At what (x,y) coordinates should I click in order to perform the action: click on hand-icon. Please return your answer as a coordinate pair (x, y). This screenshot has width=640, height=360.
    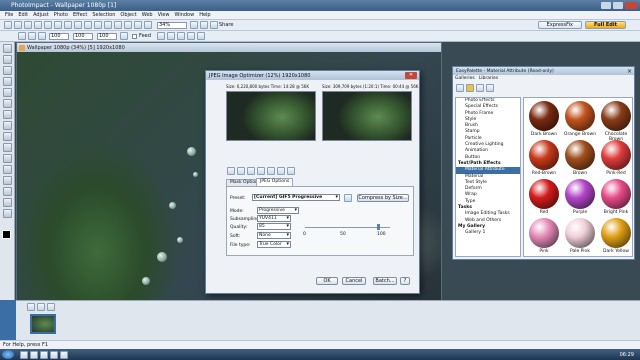
    Looking at the image, I should click on (281, 171).